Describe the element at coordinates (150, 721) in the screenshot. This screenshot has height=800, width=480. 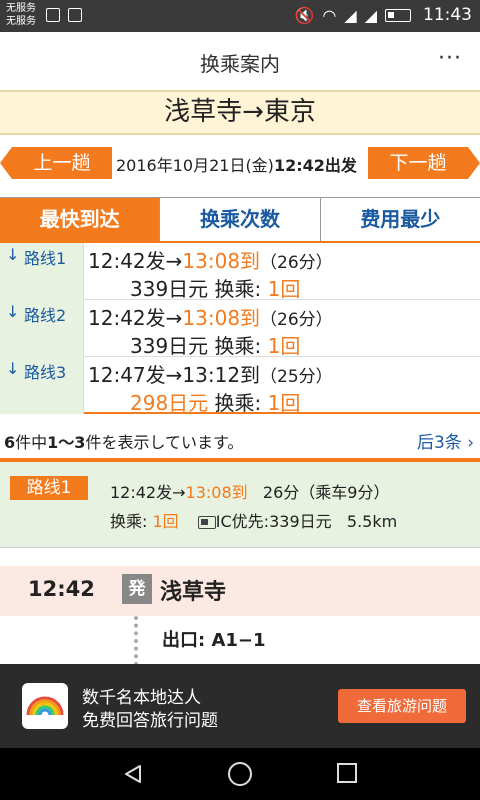
I see `ad-subtext: 免费回答旅行问题` at that location.